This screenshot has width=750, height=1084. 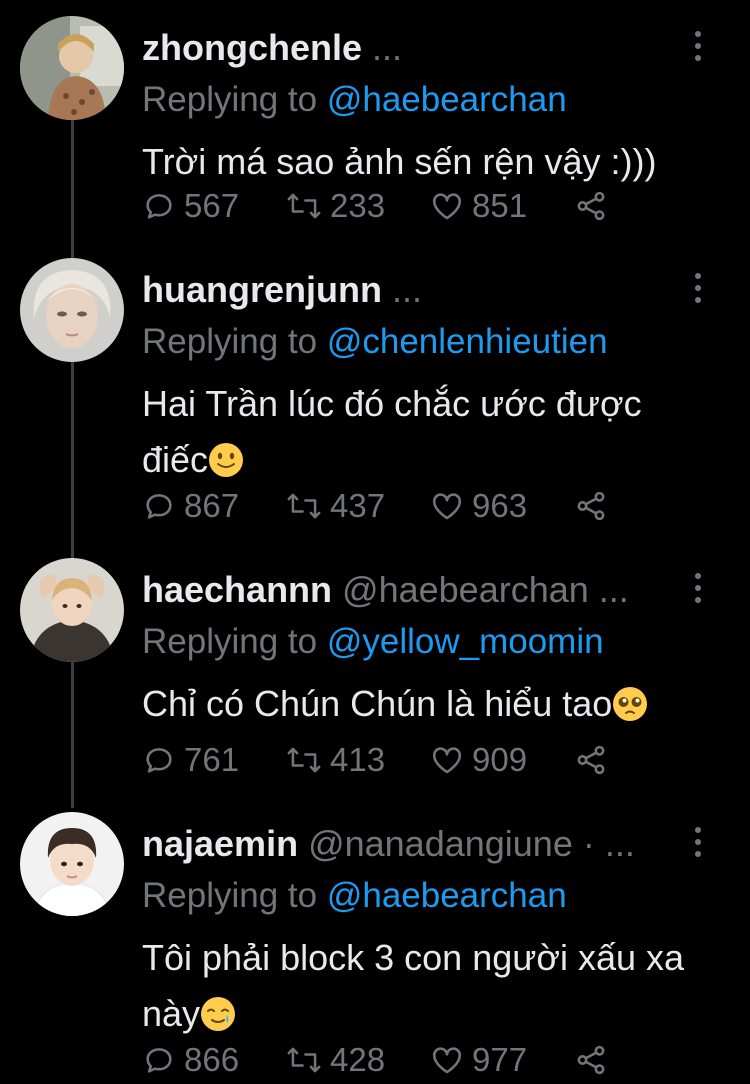 I want to click on retweet-button: 413, so click(x=358, y=760).